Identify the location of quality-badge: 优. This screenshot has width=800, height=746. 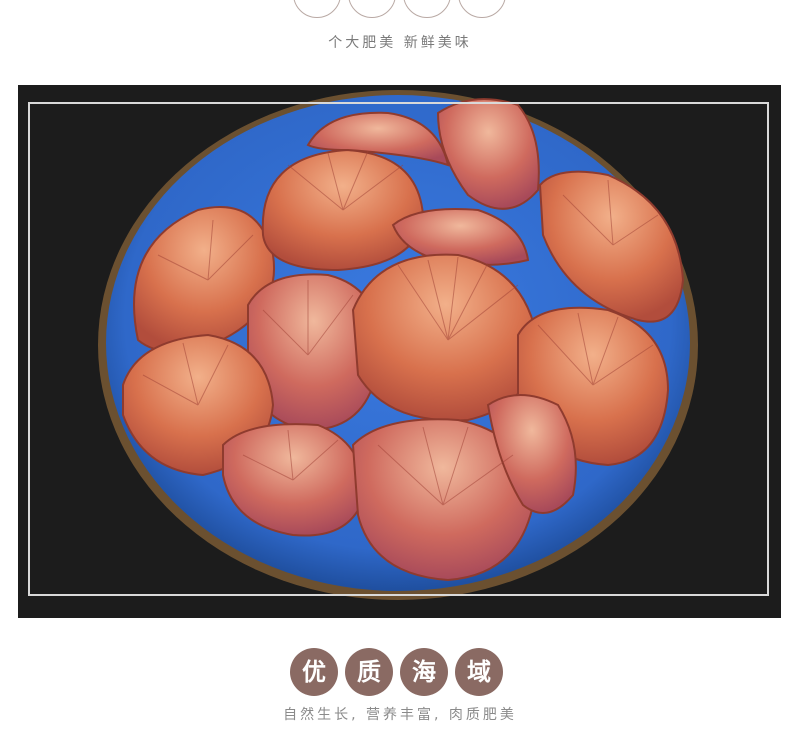
(314, 672).